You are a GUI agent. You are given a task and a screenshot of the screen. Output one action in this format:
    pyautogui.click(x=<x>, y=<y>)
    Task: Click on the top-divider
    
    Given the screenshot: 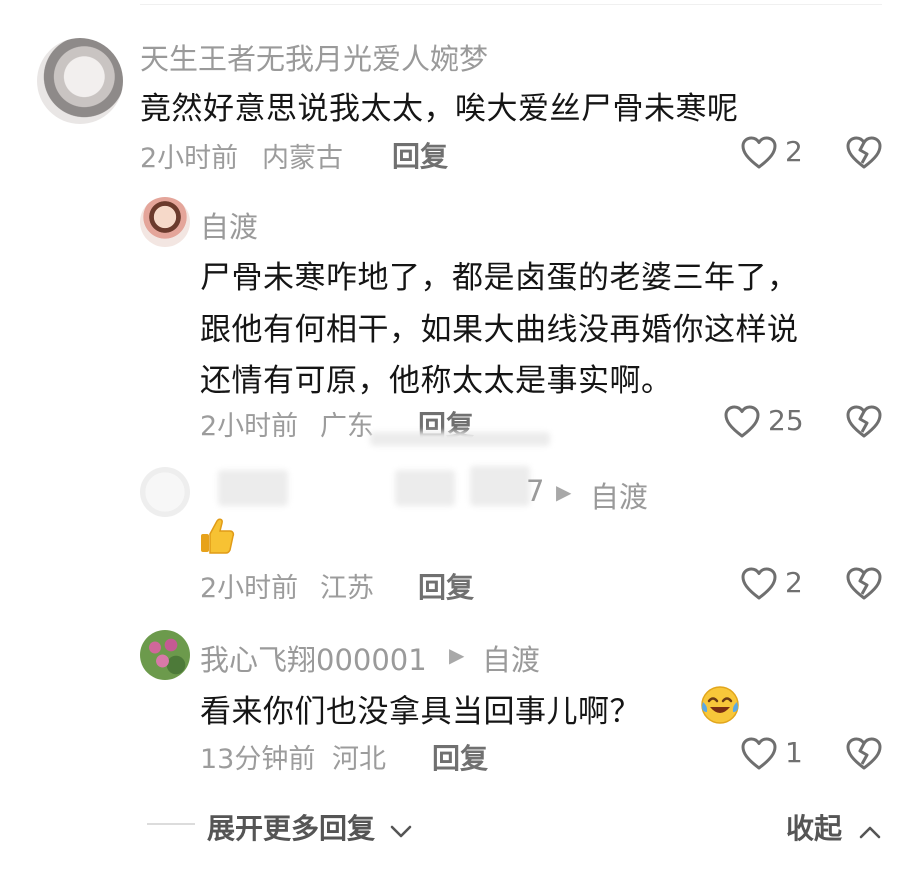 What is the action you would take?
    pyautogui.click(x=511, y=4)
    